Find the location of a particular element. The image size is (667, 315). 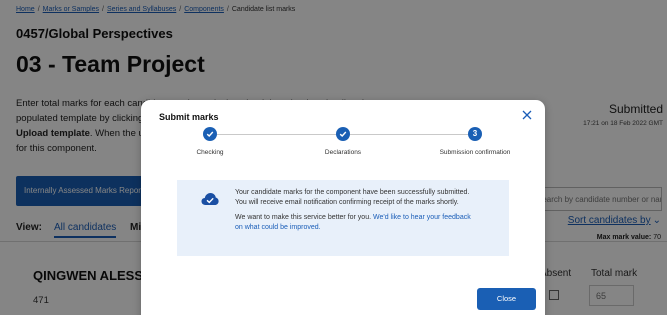

close-button: Close is located at coordinates (506, 299).